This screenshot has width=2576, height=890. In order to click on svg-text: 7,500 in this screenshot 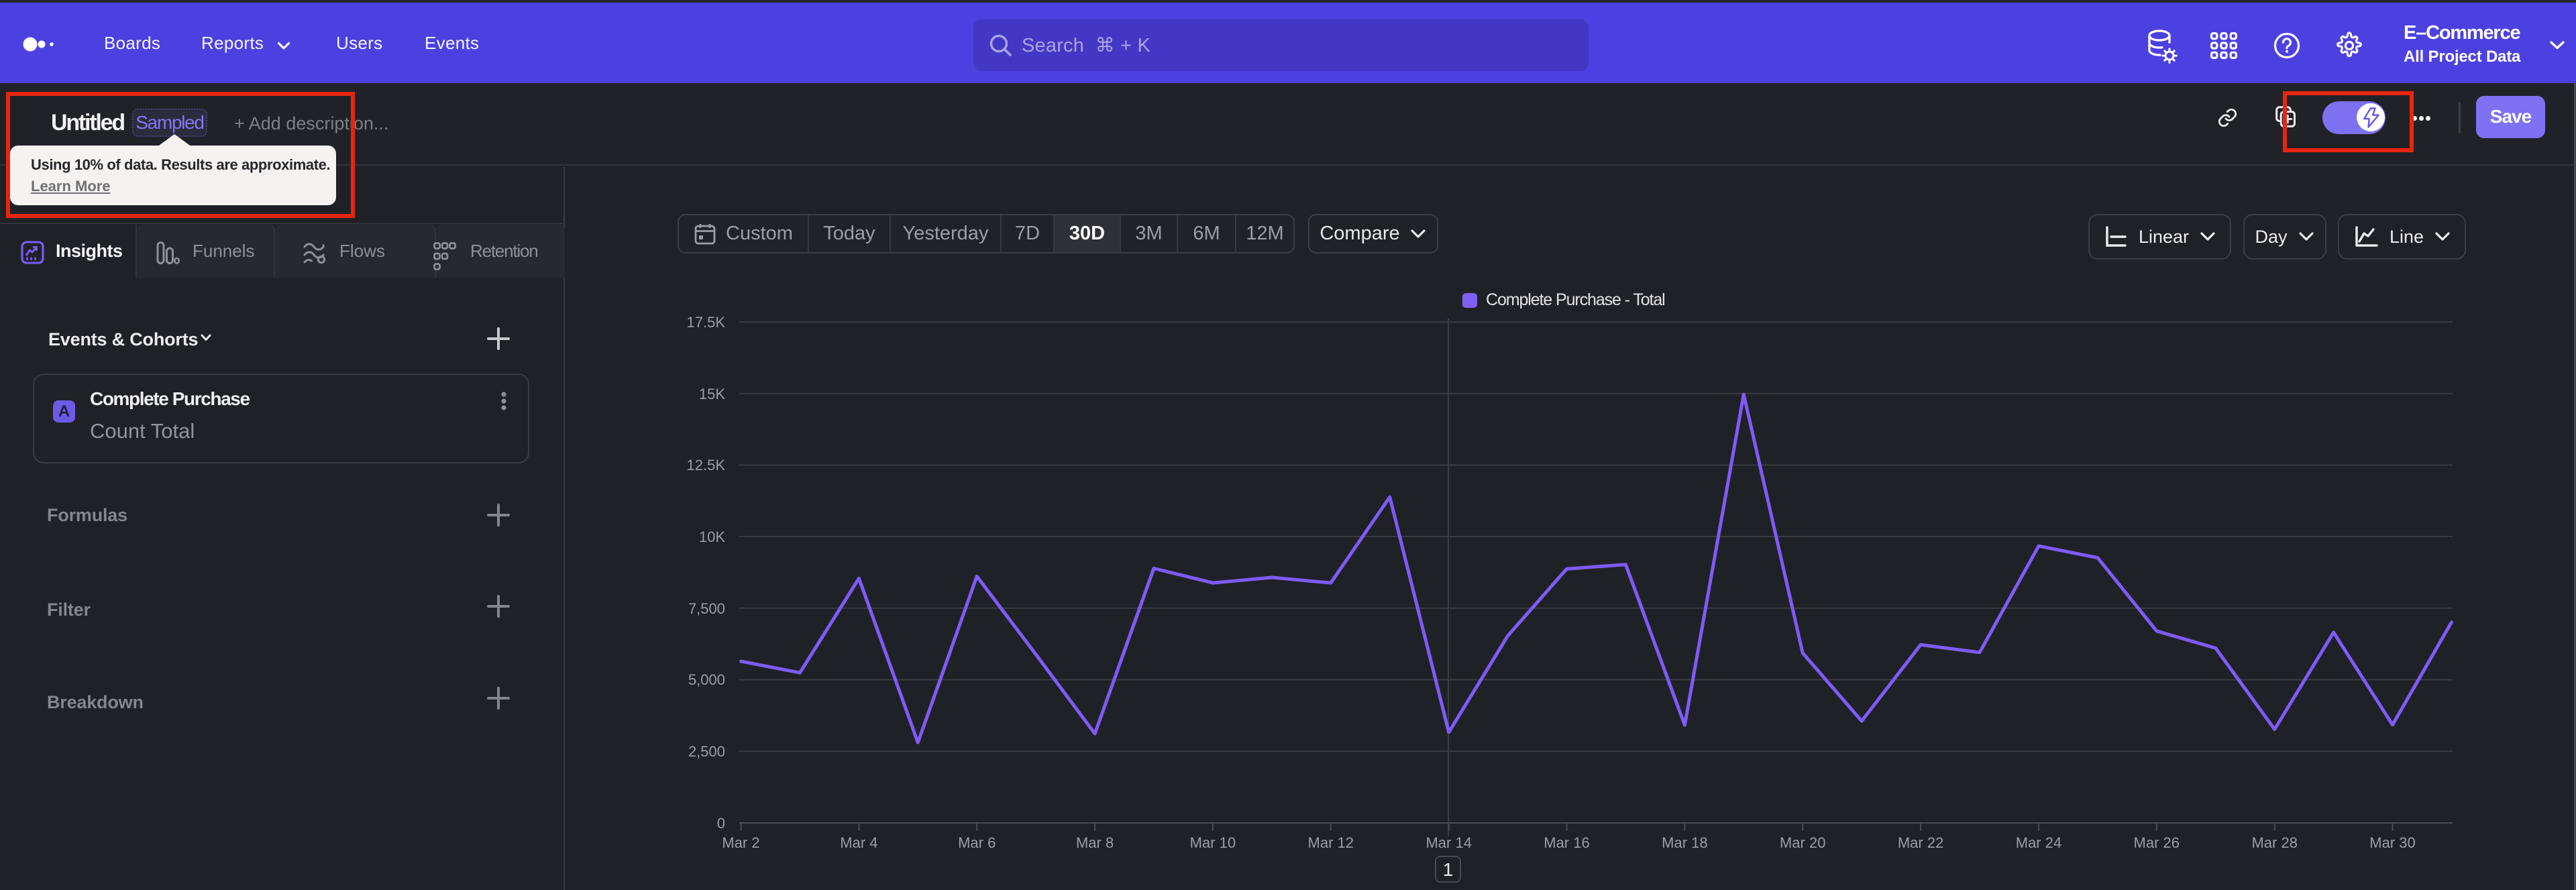, I will do `click(706, 608)`.